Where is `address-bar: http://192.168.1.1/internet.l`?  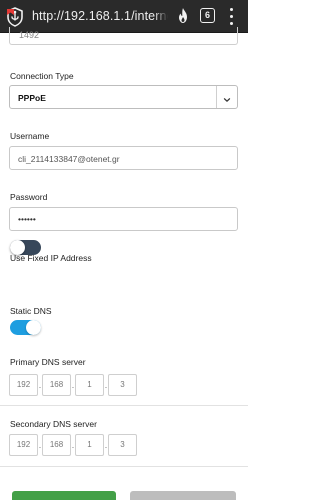 address-bar: http://192.168.1.1/internet.l is located at coordinates (99, 16).